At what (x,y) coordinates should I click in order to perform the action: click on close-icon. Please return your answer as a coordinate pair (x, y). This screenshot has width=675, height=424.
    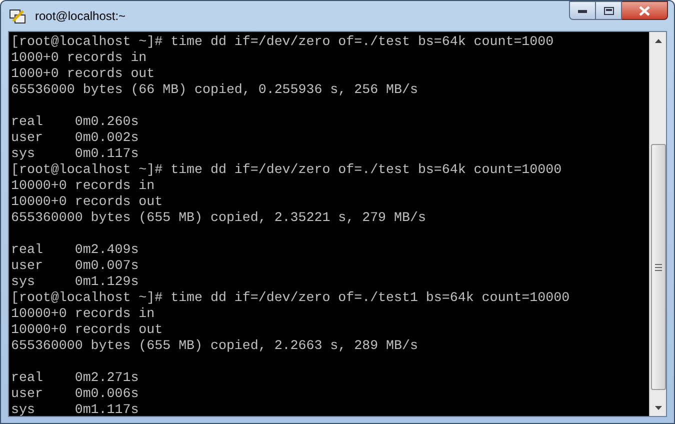
    Looking at the image, I should click on (644, 11).